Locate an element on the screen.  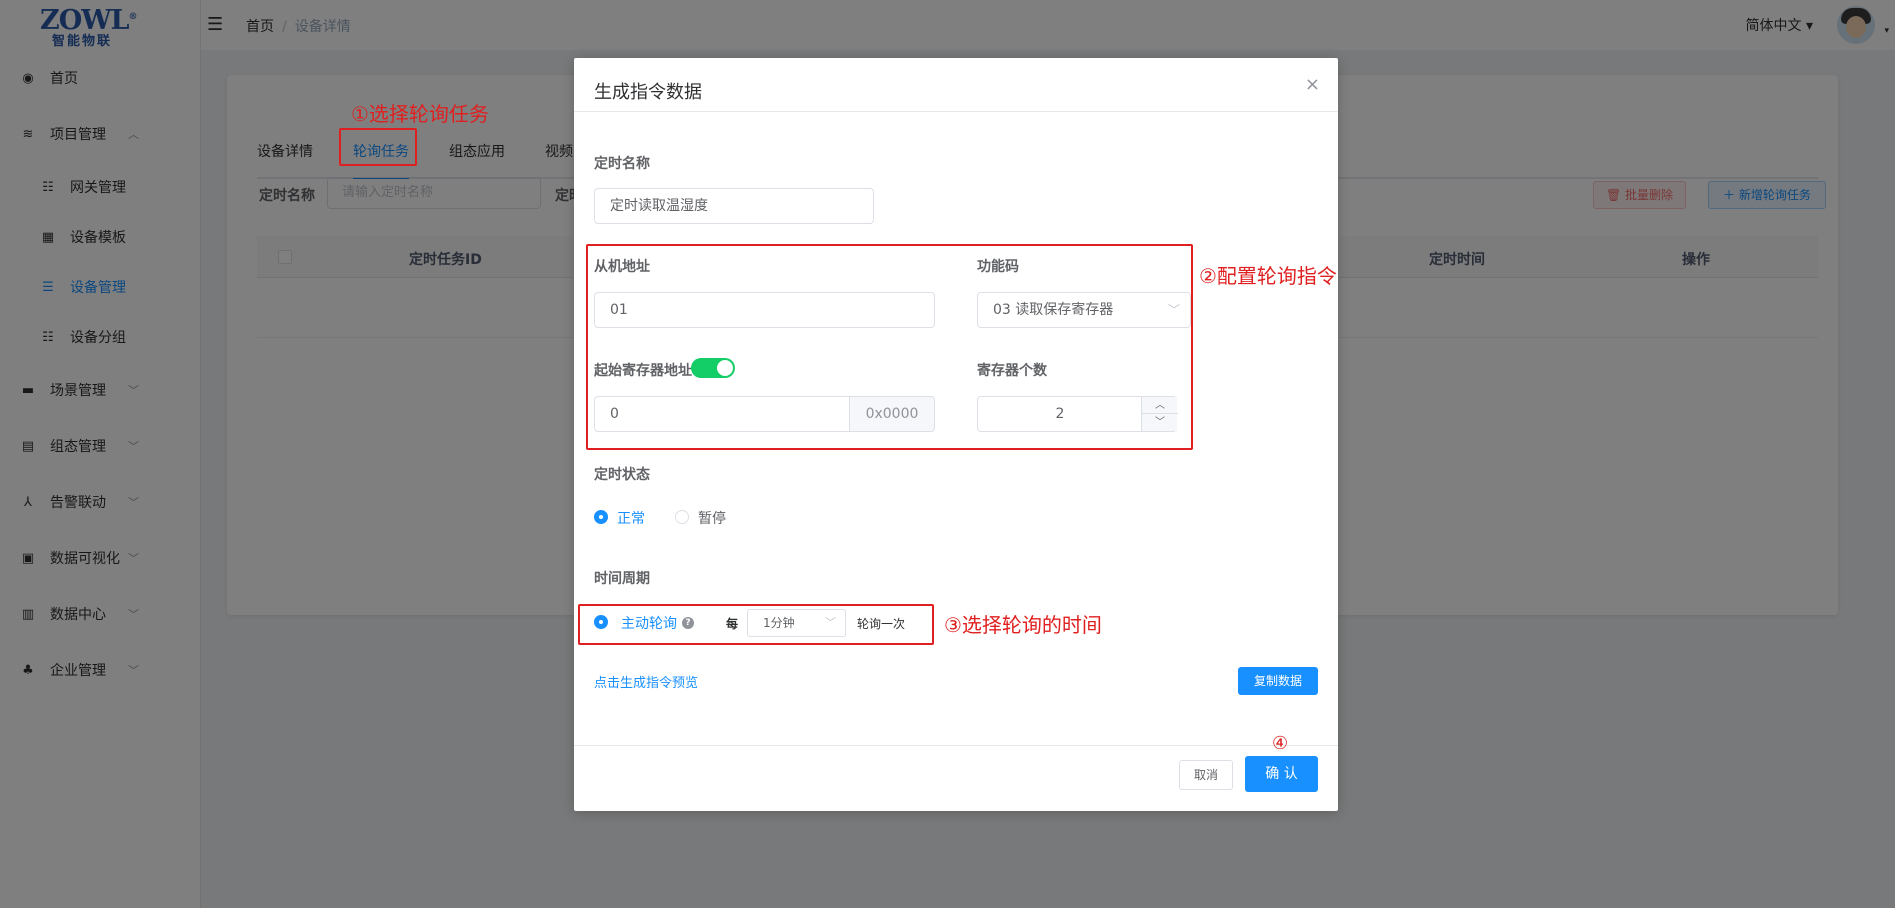
annotation-box-polling-time is located at coordinates (756, 624).